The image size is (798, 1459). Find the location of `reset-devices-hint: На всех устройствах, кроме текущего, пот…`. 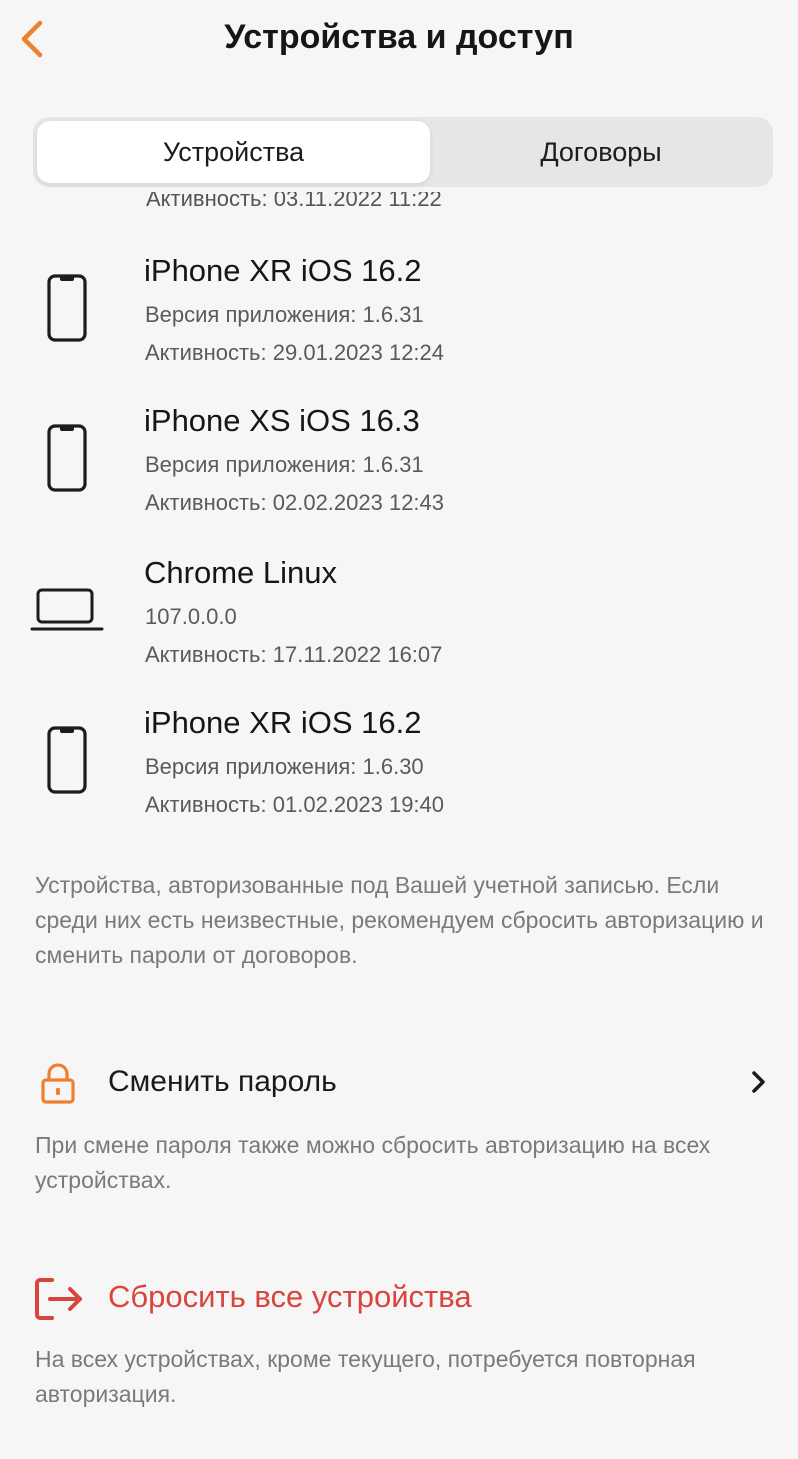

reset-devices-hint: На всех устройствах, кроме текущего, пот… is located at coordinates (365, 1376).